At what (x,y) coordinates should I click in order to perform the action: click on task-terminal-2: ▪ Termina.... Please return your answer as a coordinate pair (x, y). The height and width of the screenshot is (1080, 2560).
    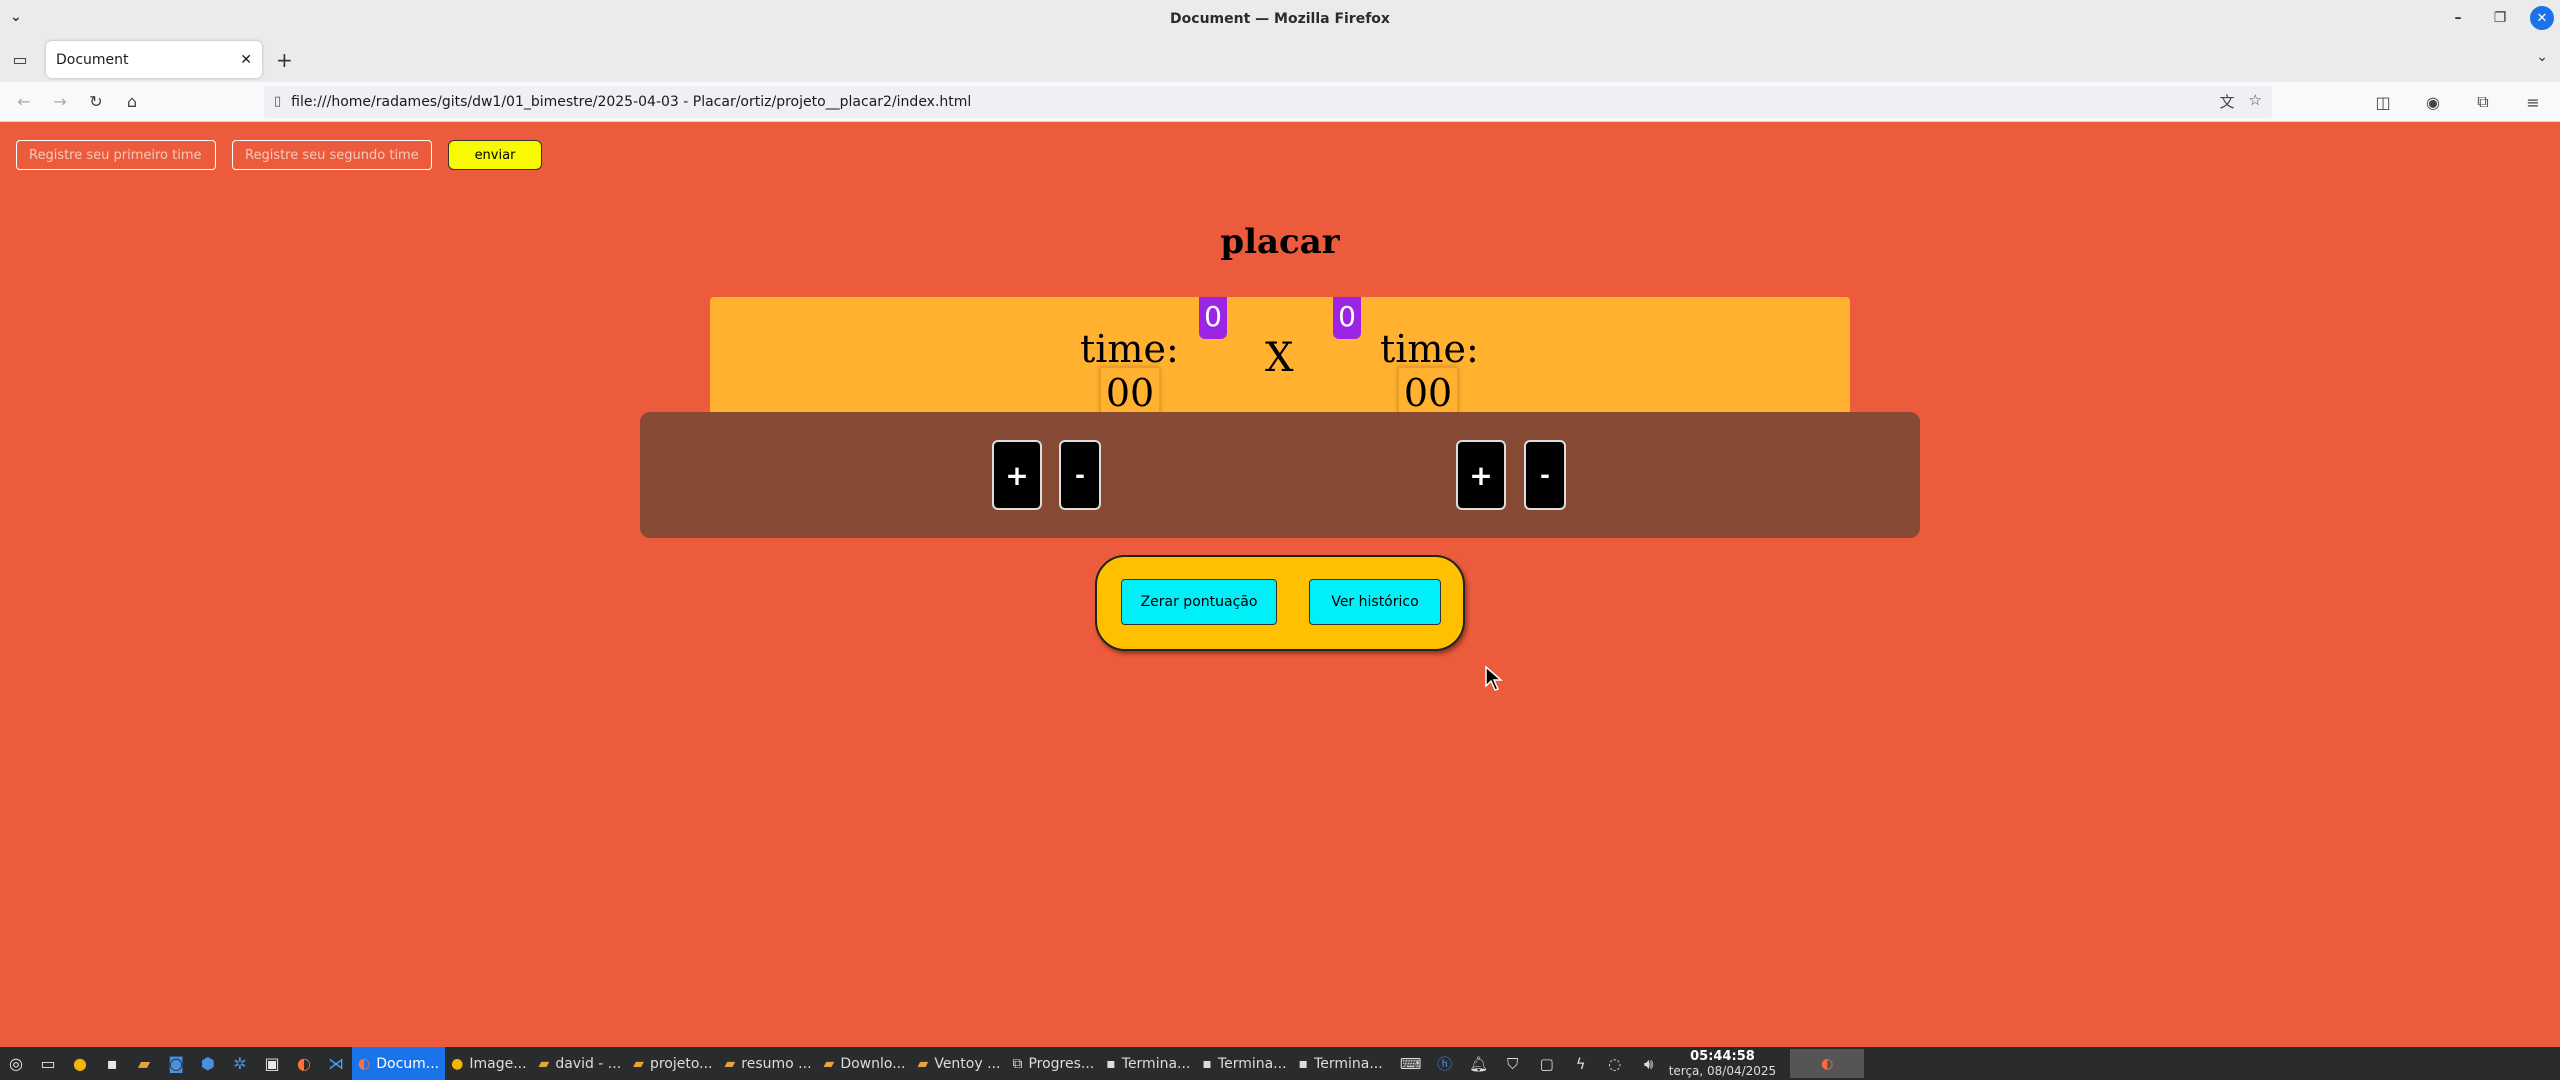
    Looking at the image, I should click on (1244, 1063).